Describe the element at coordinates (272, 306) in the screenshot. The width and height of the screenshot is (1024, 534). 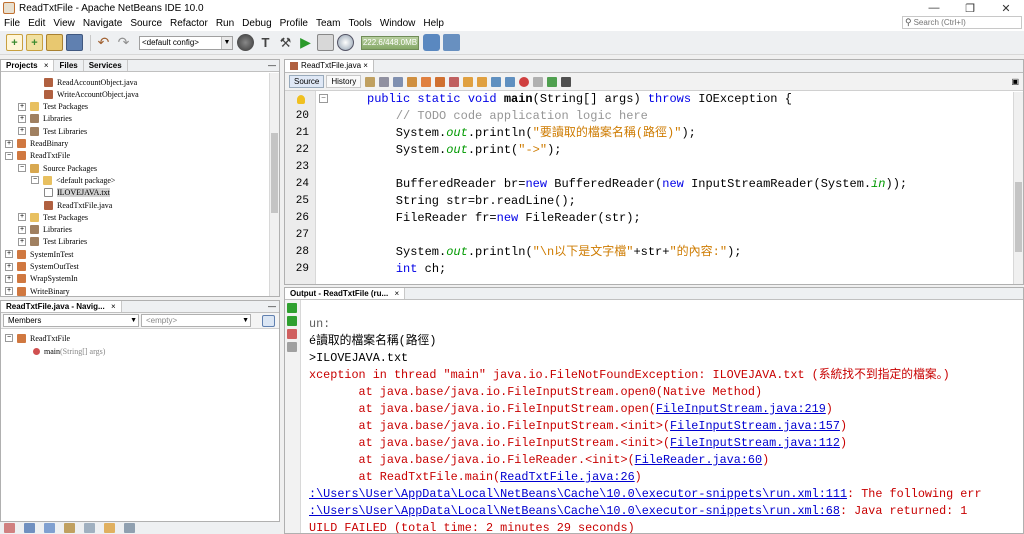
I see `panel-minimize-icon: —` at that location.